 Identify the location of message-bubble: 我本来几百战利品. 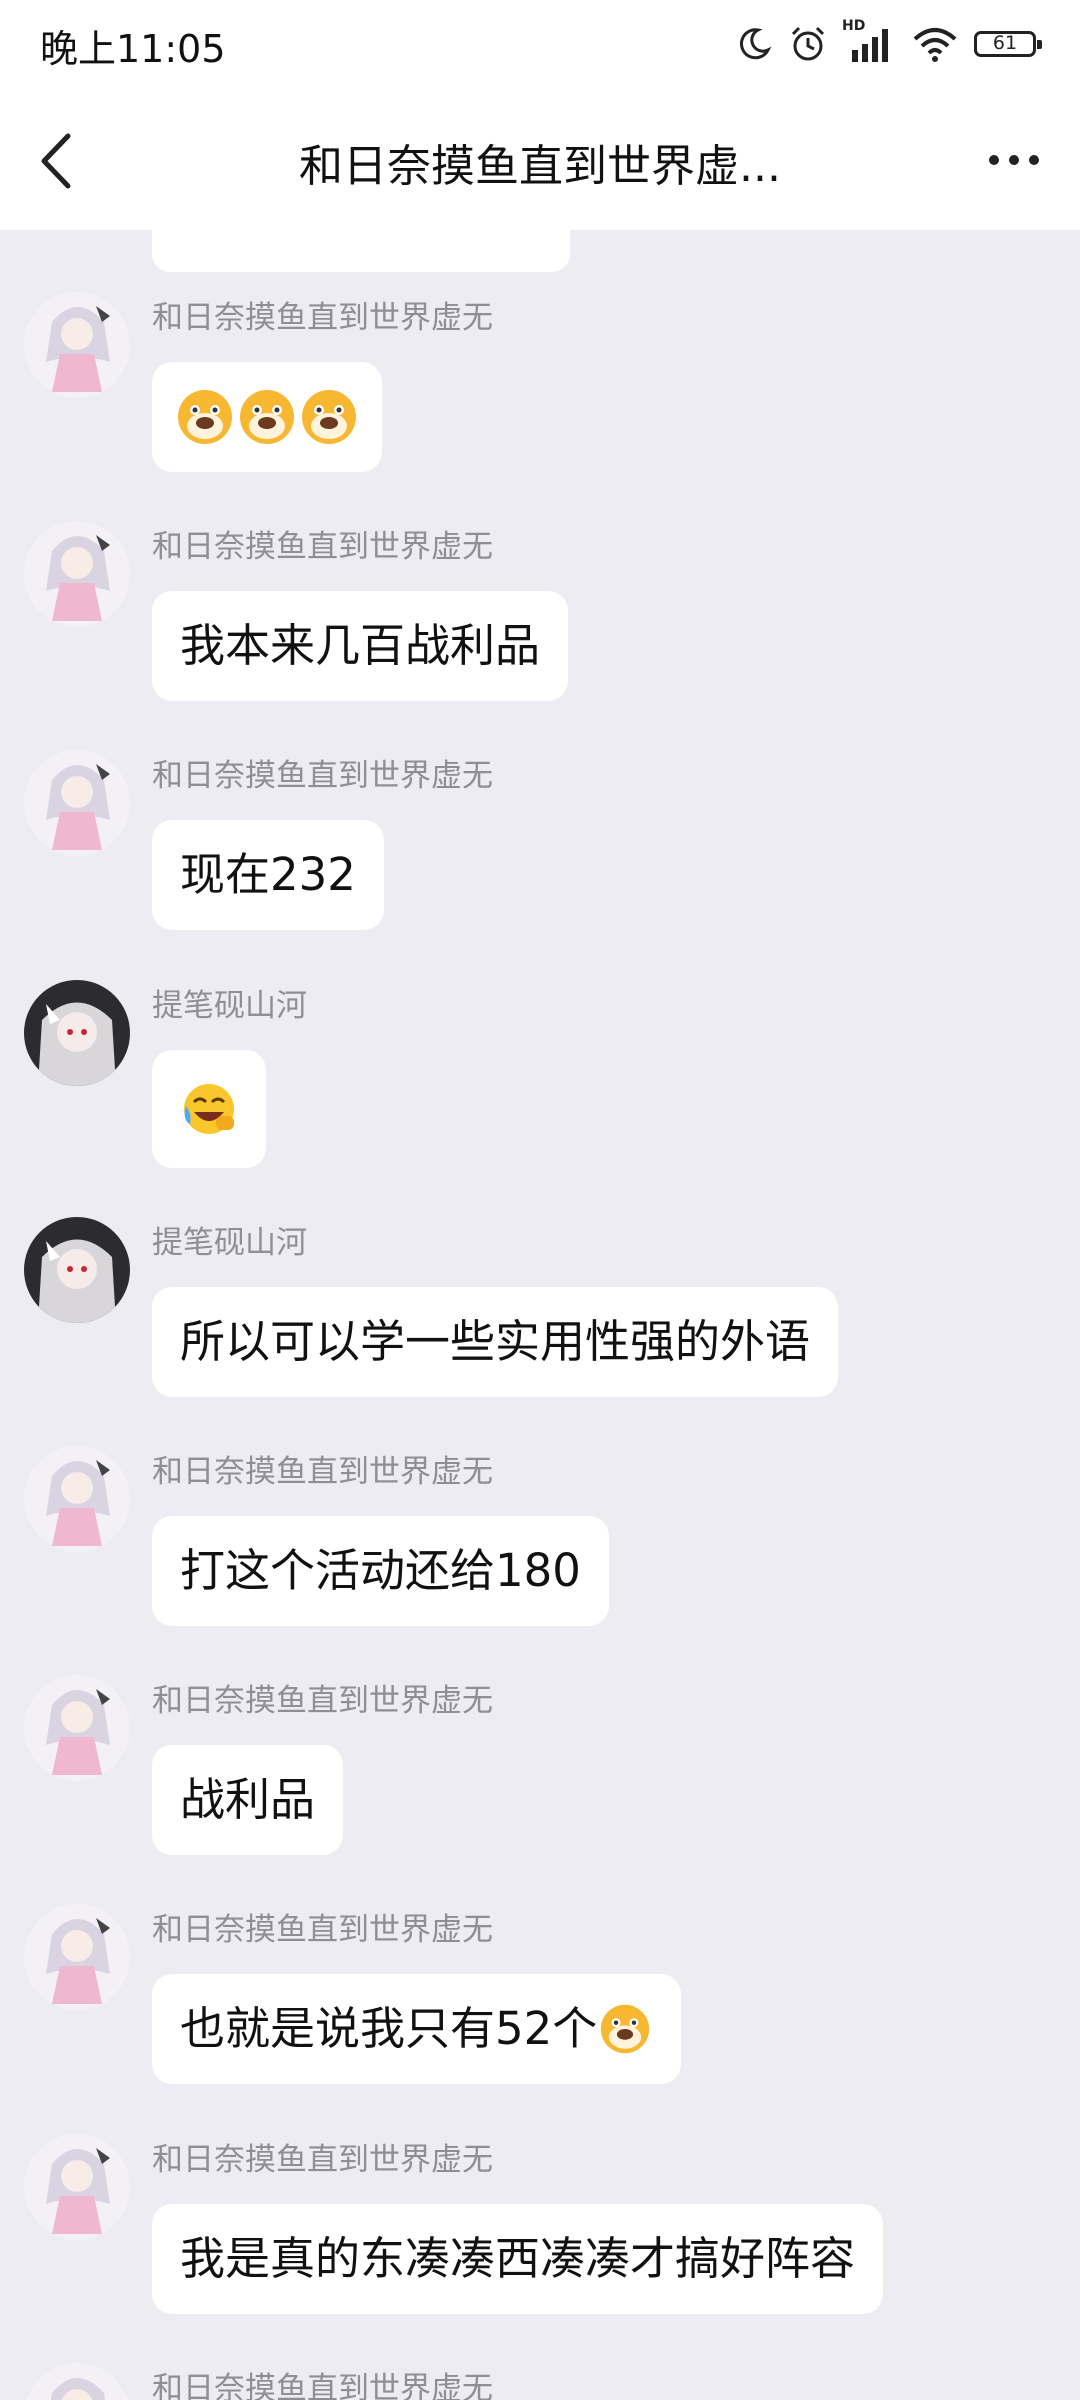
(360, 646).